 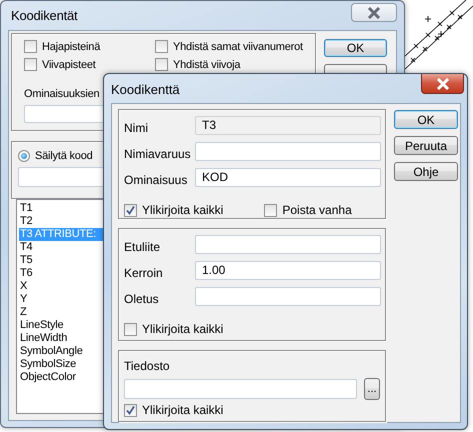 What do you see at coordinates (206, 64) in the screenshot?
I see `checkbox-label: Yhdistä viivoja` at bounding box center [206, 64].